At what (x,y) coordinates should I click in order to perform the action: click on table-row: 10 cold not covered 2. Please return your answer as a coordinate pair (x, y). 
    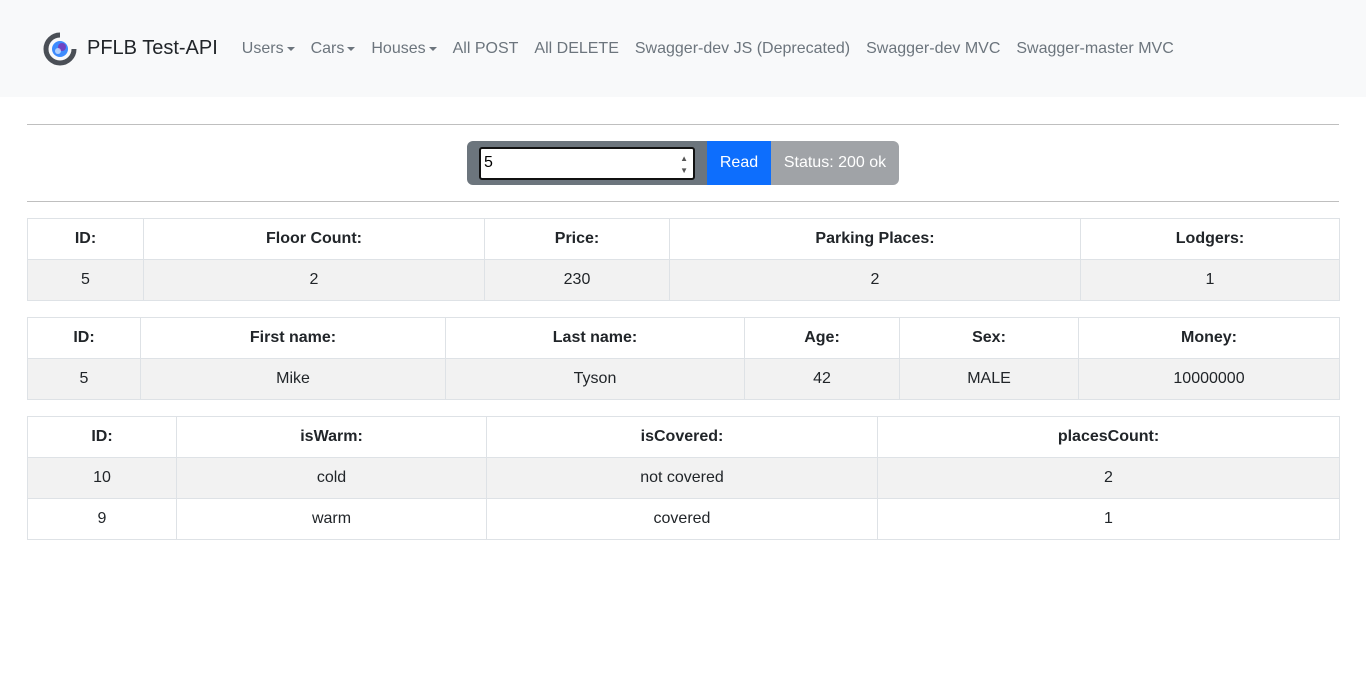
    Looking at the image, I should click on (683, 478).